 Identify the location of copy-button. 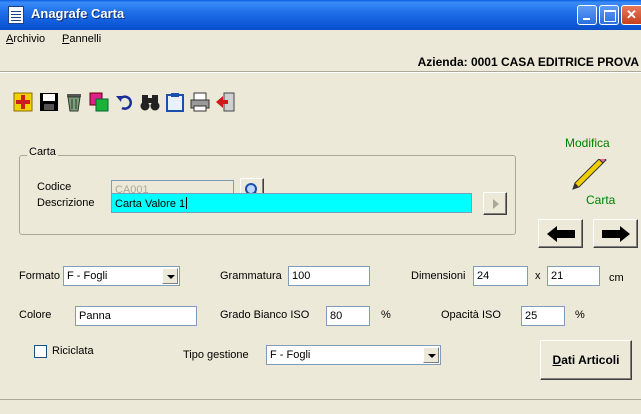
(97, 100).